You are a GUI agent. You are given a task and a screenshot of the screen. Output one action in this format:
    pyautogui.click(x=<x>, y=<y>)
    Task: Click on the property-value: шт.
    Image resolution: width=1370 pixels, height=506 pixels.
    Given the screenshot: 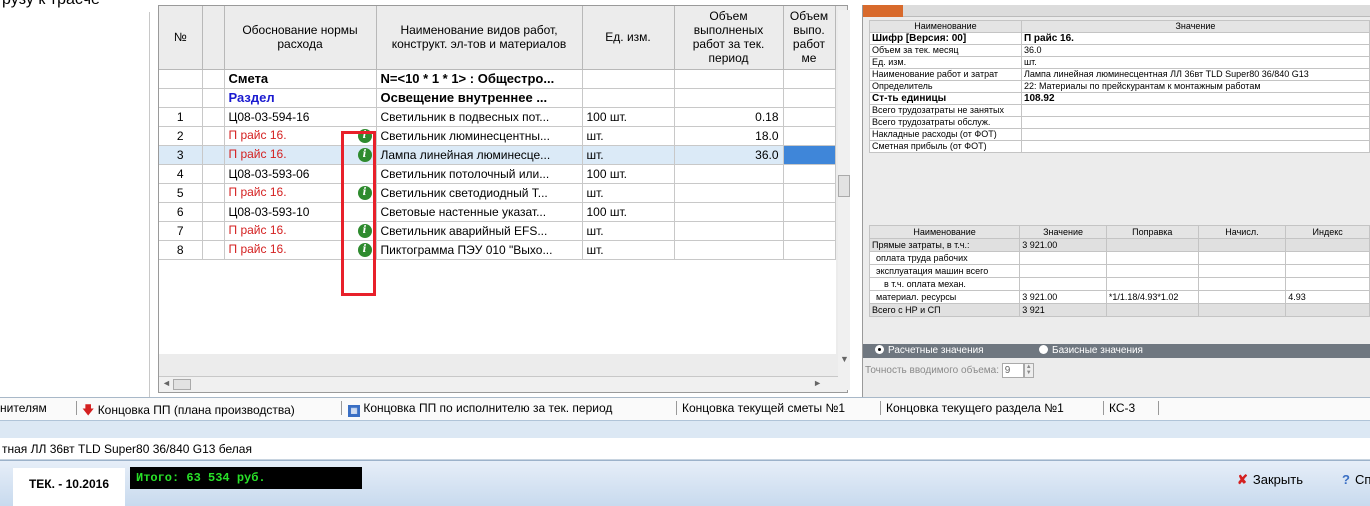 What is the action you would take?
    pyautogui.click(x=1195, y=62)
    